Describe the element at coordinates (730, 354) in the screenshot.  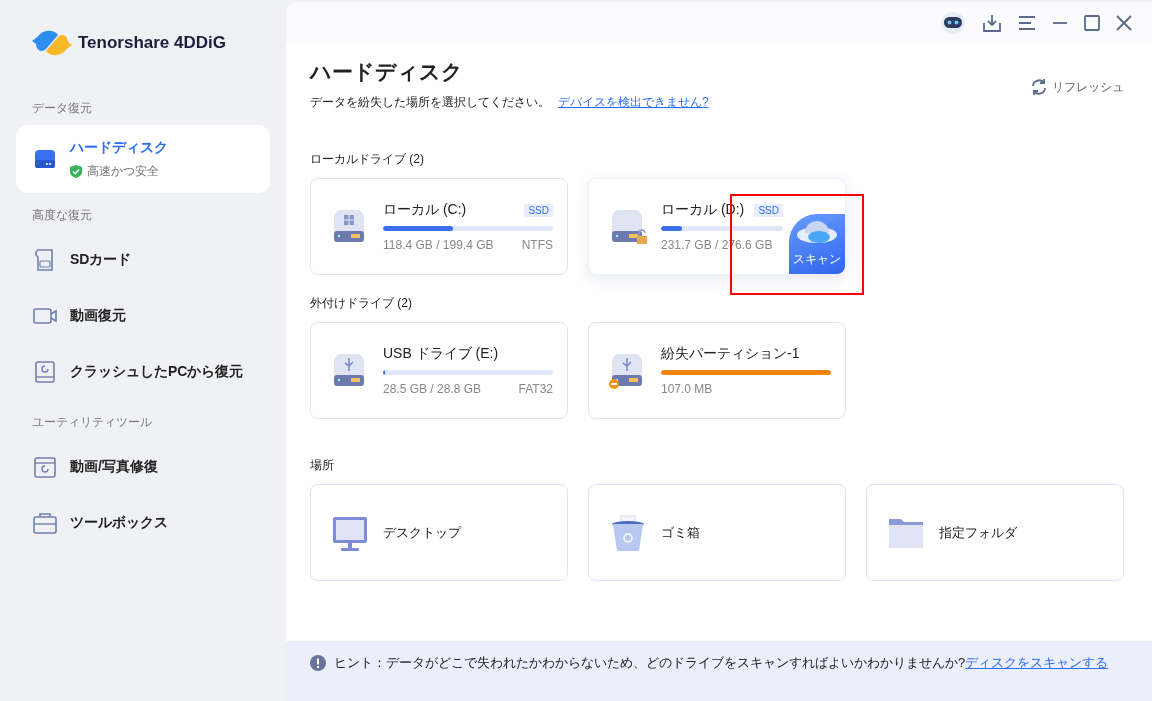
I see `drive-name: 紛失パーティション-1` at that location.